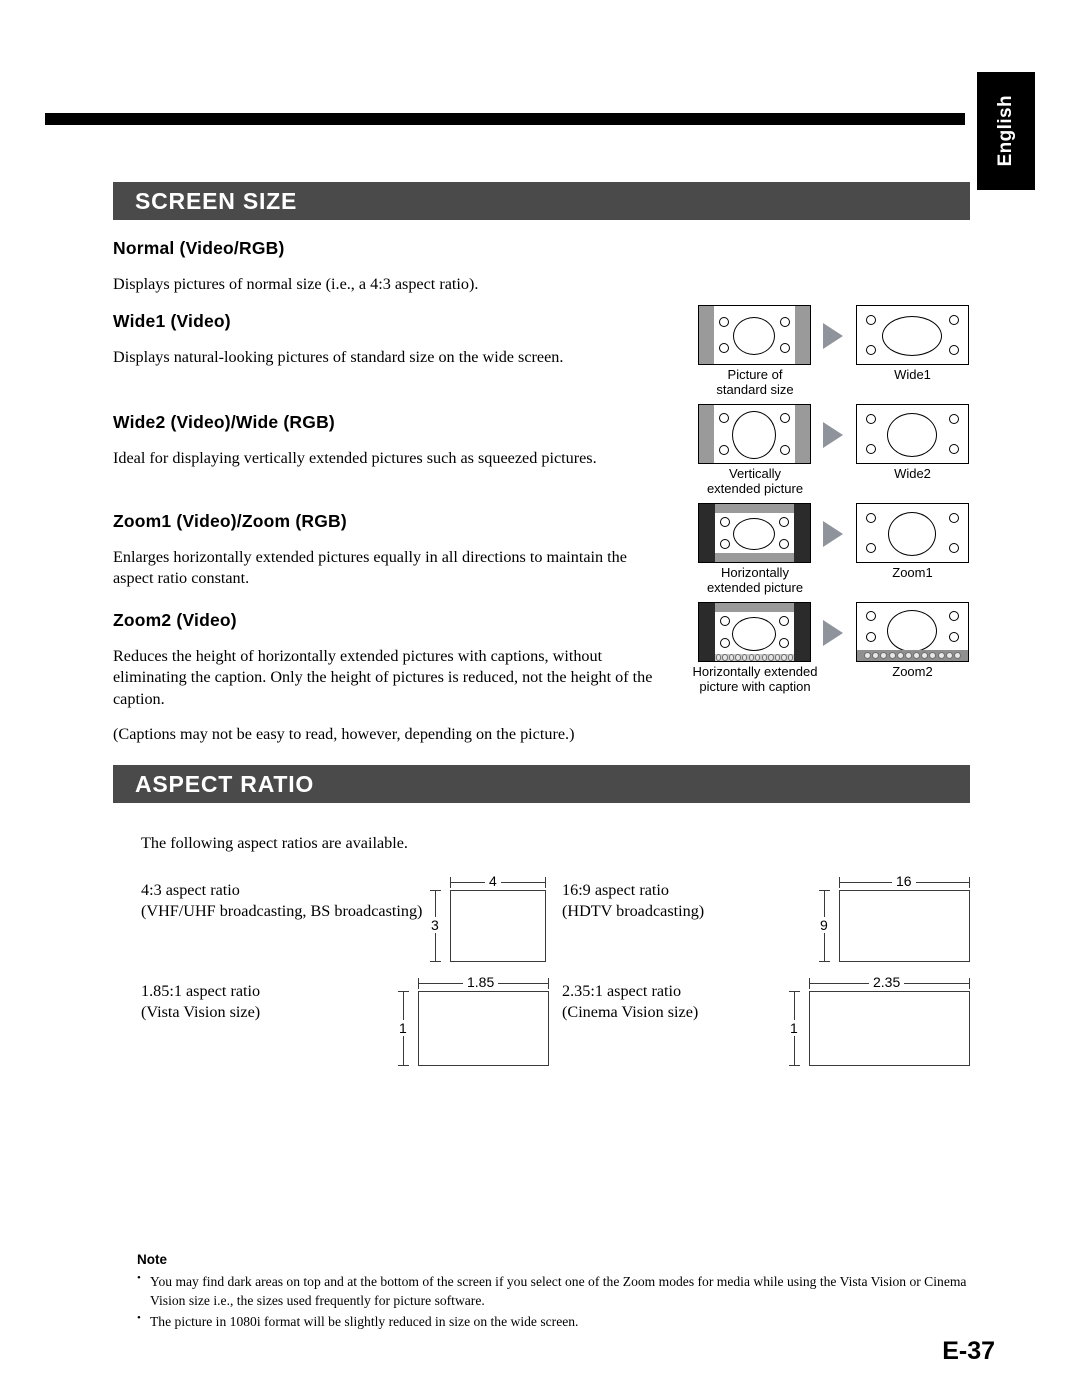 Image resolution: width=1080 pixels, height=1397 pixels. I want to click on entry-heading: Wide1 (Video), so click(172, 321).